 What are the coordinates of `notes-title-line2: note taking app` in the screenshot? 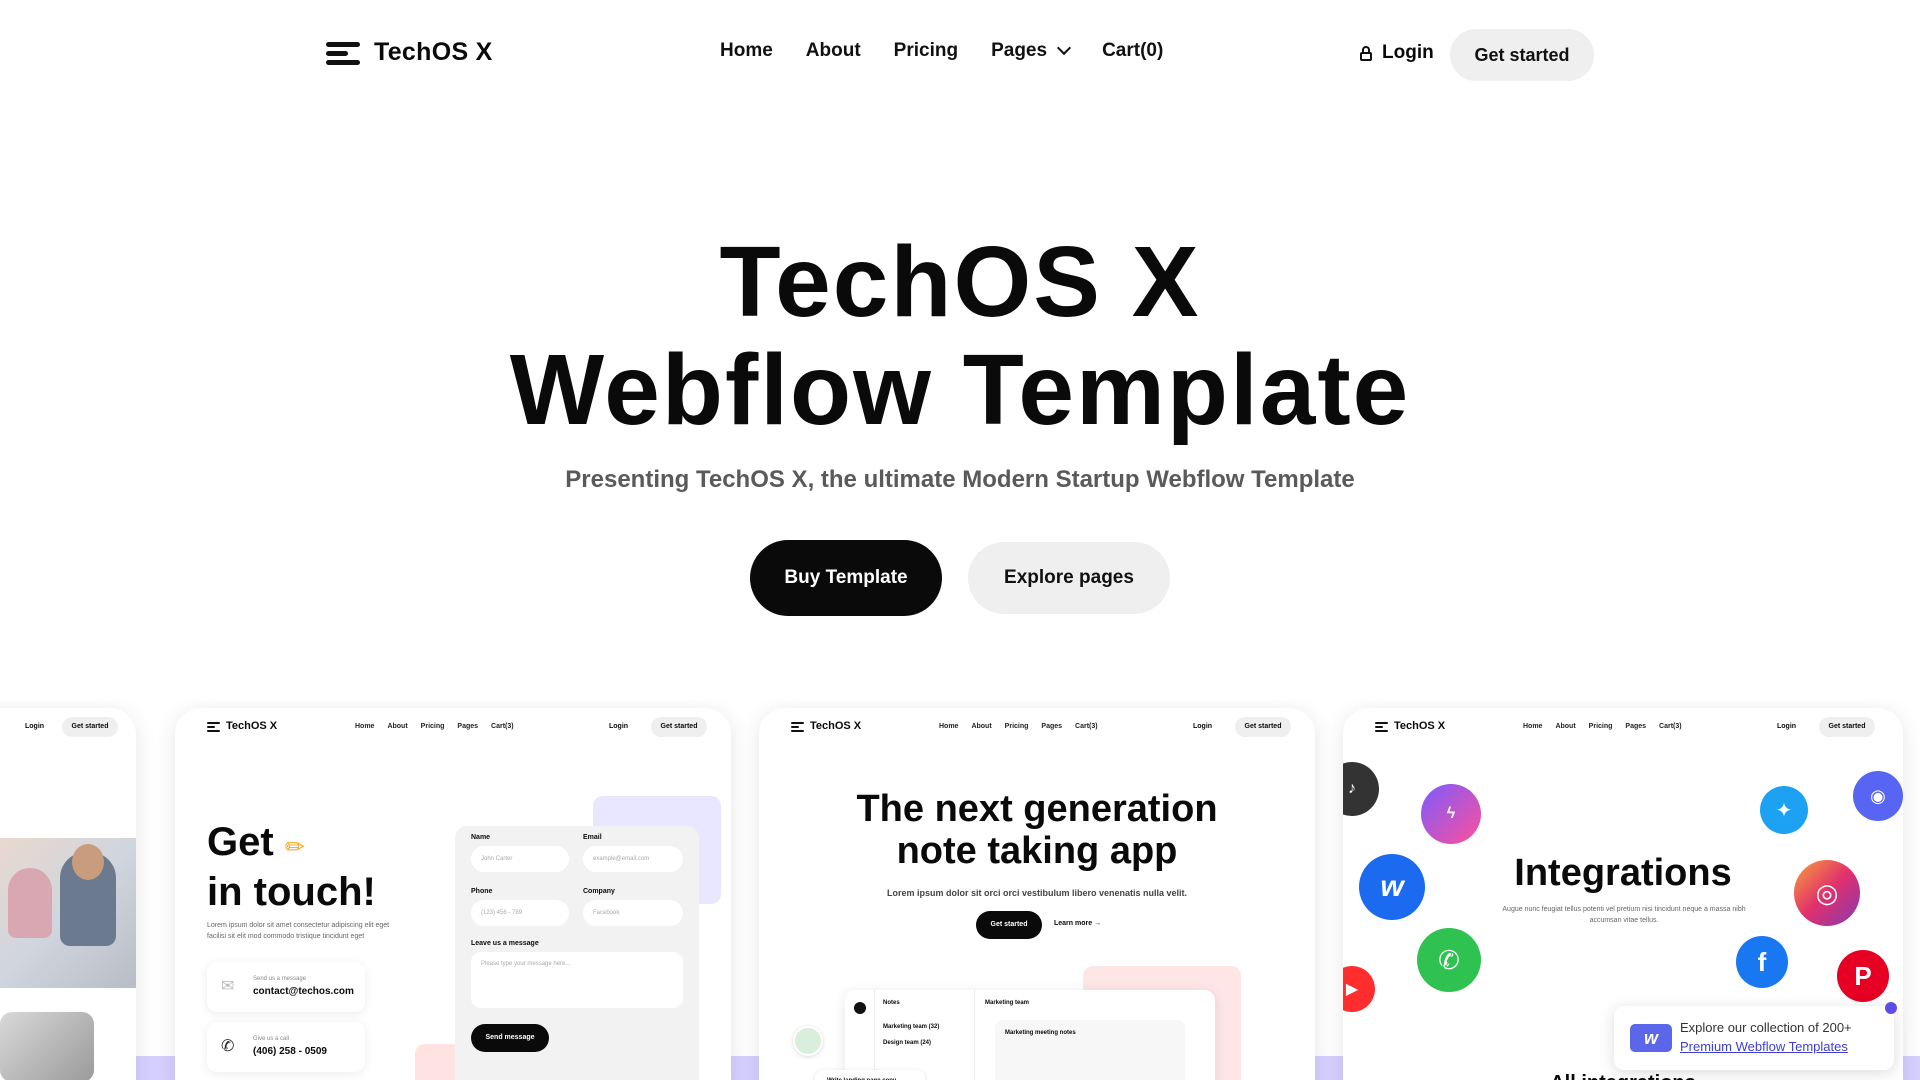 It's located at (1037, 851).